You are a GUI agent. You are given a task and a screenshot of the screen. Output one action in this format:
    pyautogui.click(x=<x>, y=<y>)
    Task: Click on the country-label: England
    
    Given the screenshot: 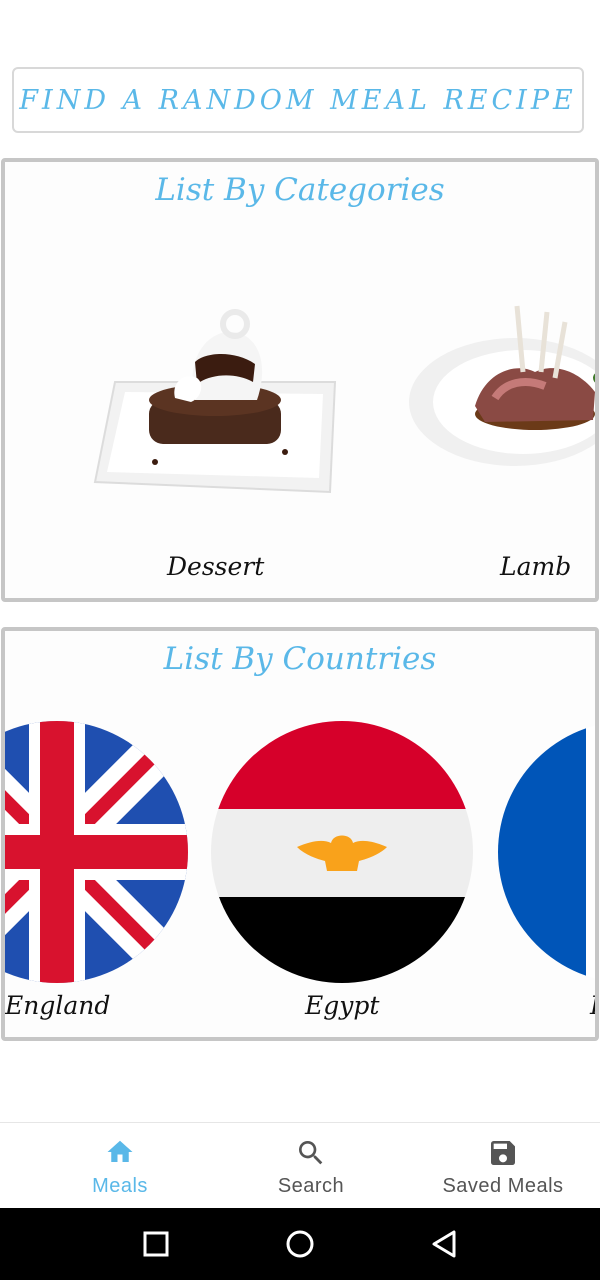 What is the action you would take?
    pyautogui.click(x=58, y=1005)
    